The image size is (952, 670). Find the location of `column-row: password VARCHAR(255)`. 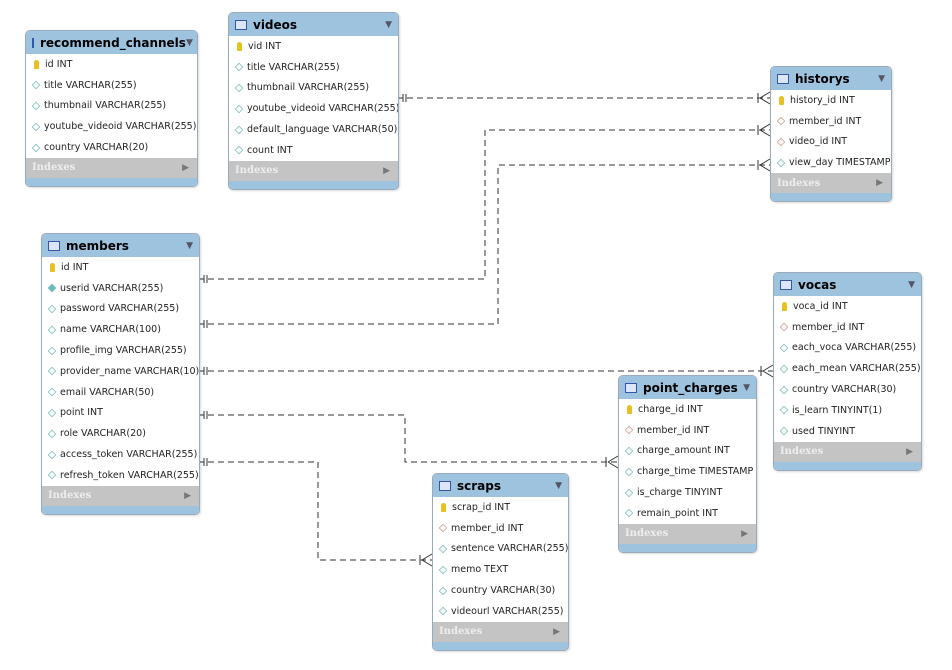

column-row: password VARCHAR(255) is located at coordinates (120, 309).